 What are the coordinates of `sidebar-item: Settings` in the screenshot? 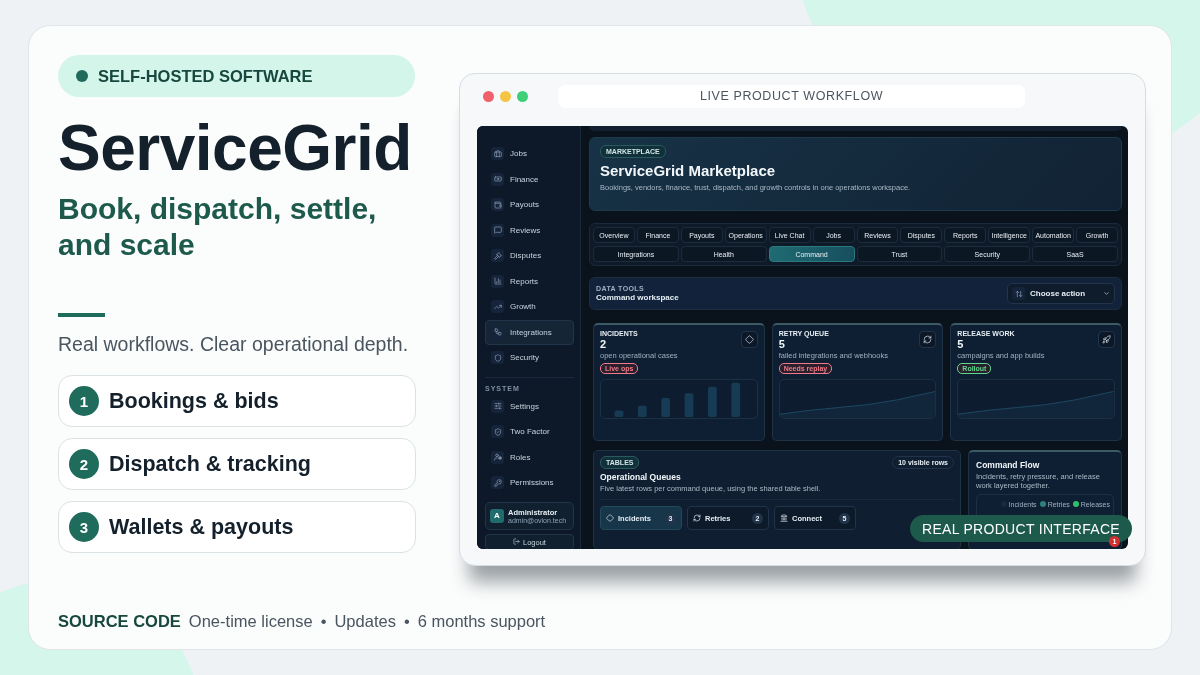 It's located at (529, 406).